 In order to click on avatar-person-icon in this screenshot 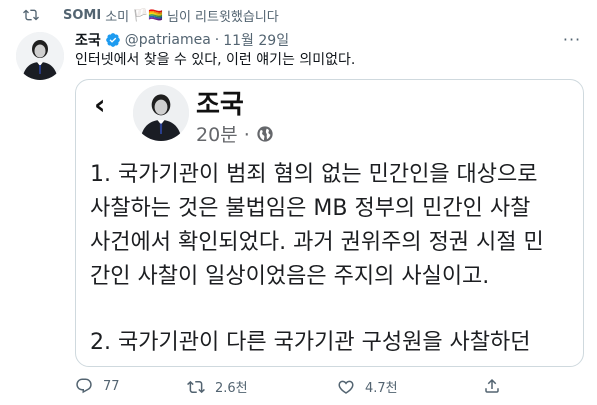, I will do `click(40, 56)`.